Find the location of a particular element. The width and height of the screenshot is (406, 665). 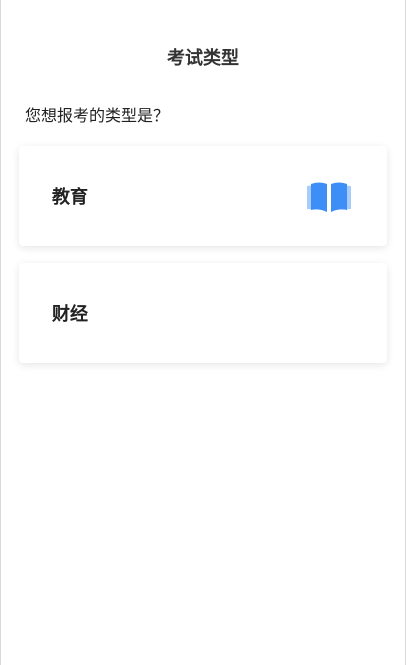

option-label-education: 教育 is located at coordinates (70, 197).